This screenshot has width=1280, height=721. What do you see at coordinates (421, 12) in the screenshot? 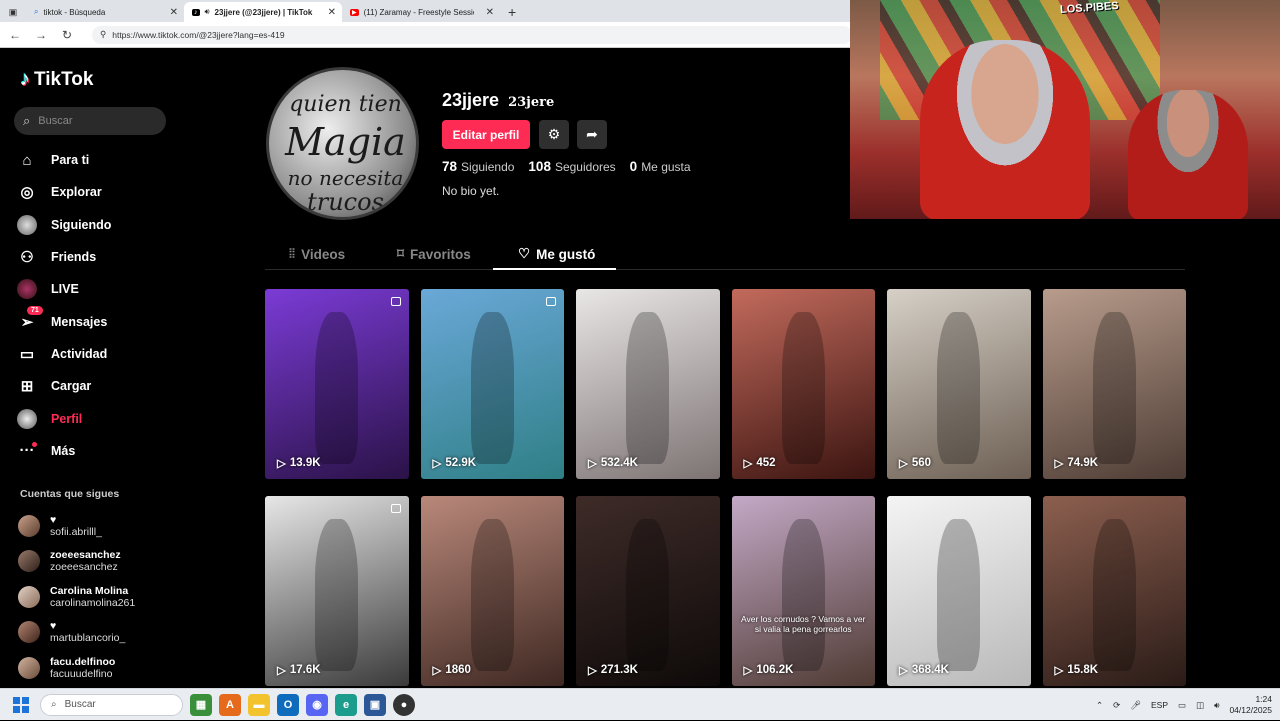
I see `browser-tab-youtube: ▶ (11) Zaramay - Freestyle Session ✕` at bounding box center [421, 12].